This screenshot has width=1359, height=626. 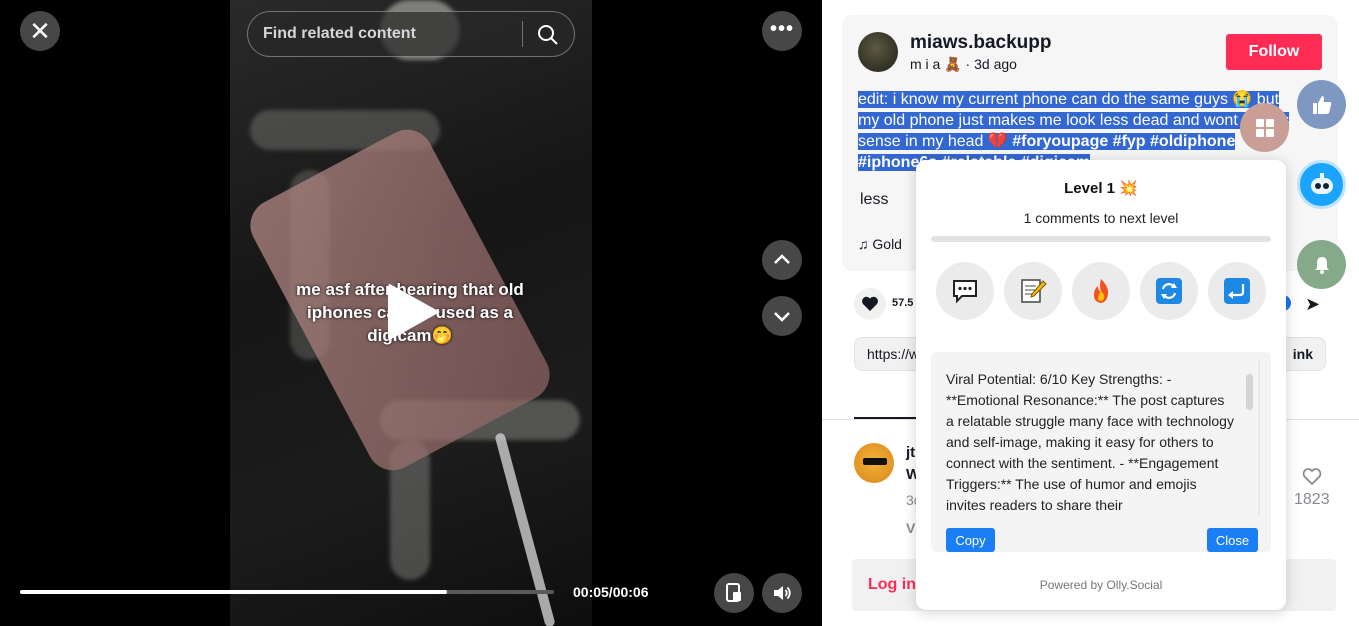 I want to click on login-link: Log in, so click(x=892, y=585).